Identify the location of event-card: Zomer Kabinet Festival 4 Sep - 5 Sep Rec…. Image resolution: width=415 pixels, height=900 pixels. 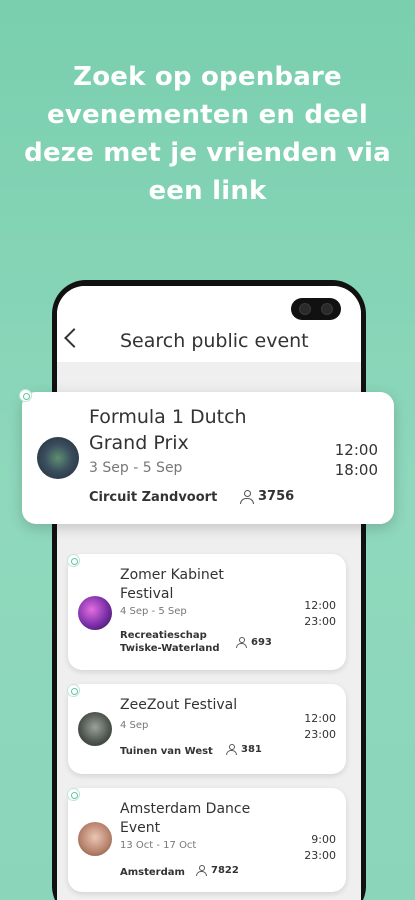
(207, 612).